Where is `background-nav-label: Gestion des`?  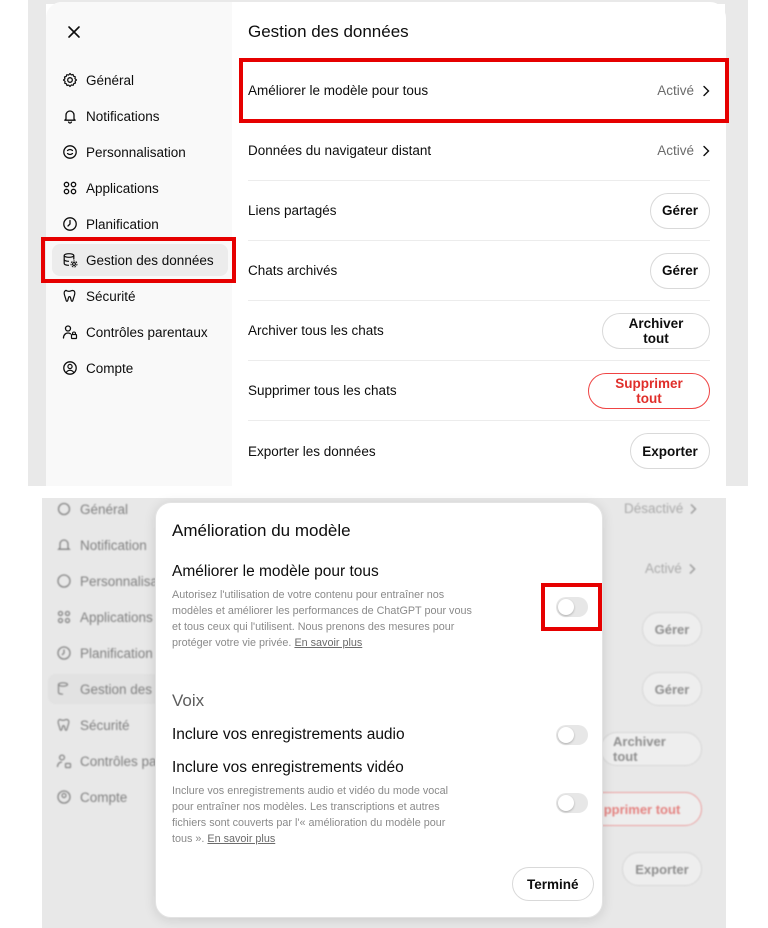
background-nav-label: Gestion des is located at coordinates (116, 689).